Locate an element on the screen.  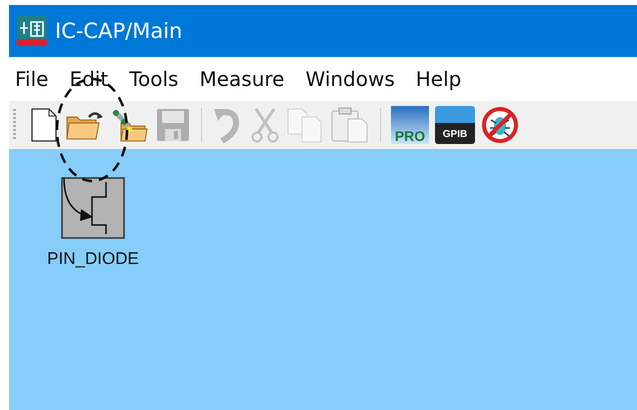
menu-item: Tools is located at coordinates (153, 79).